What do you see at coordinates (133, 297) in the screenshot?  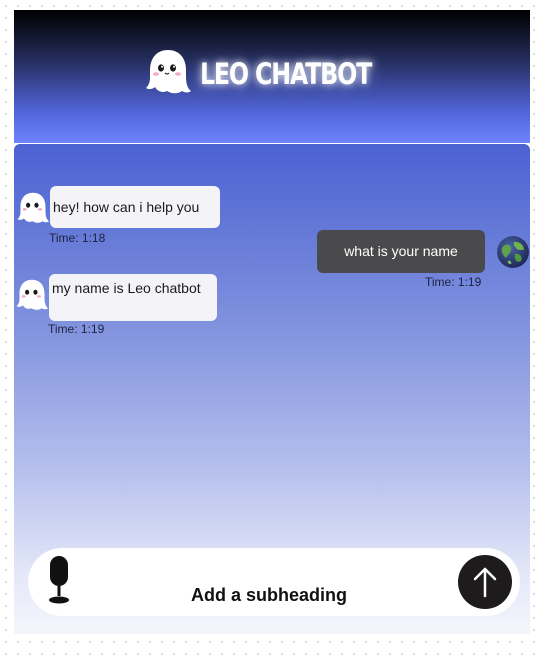 I see `bot-message-bubble: my name is Leo chatbot` at bounding box center [133, 297].